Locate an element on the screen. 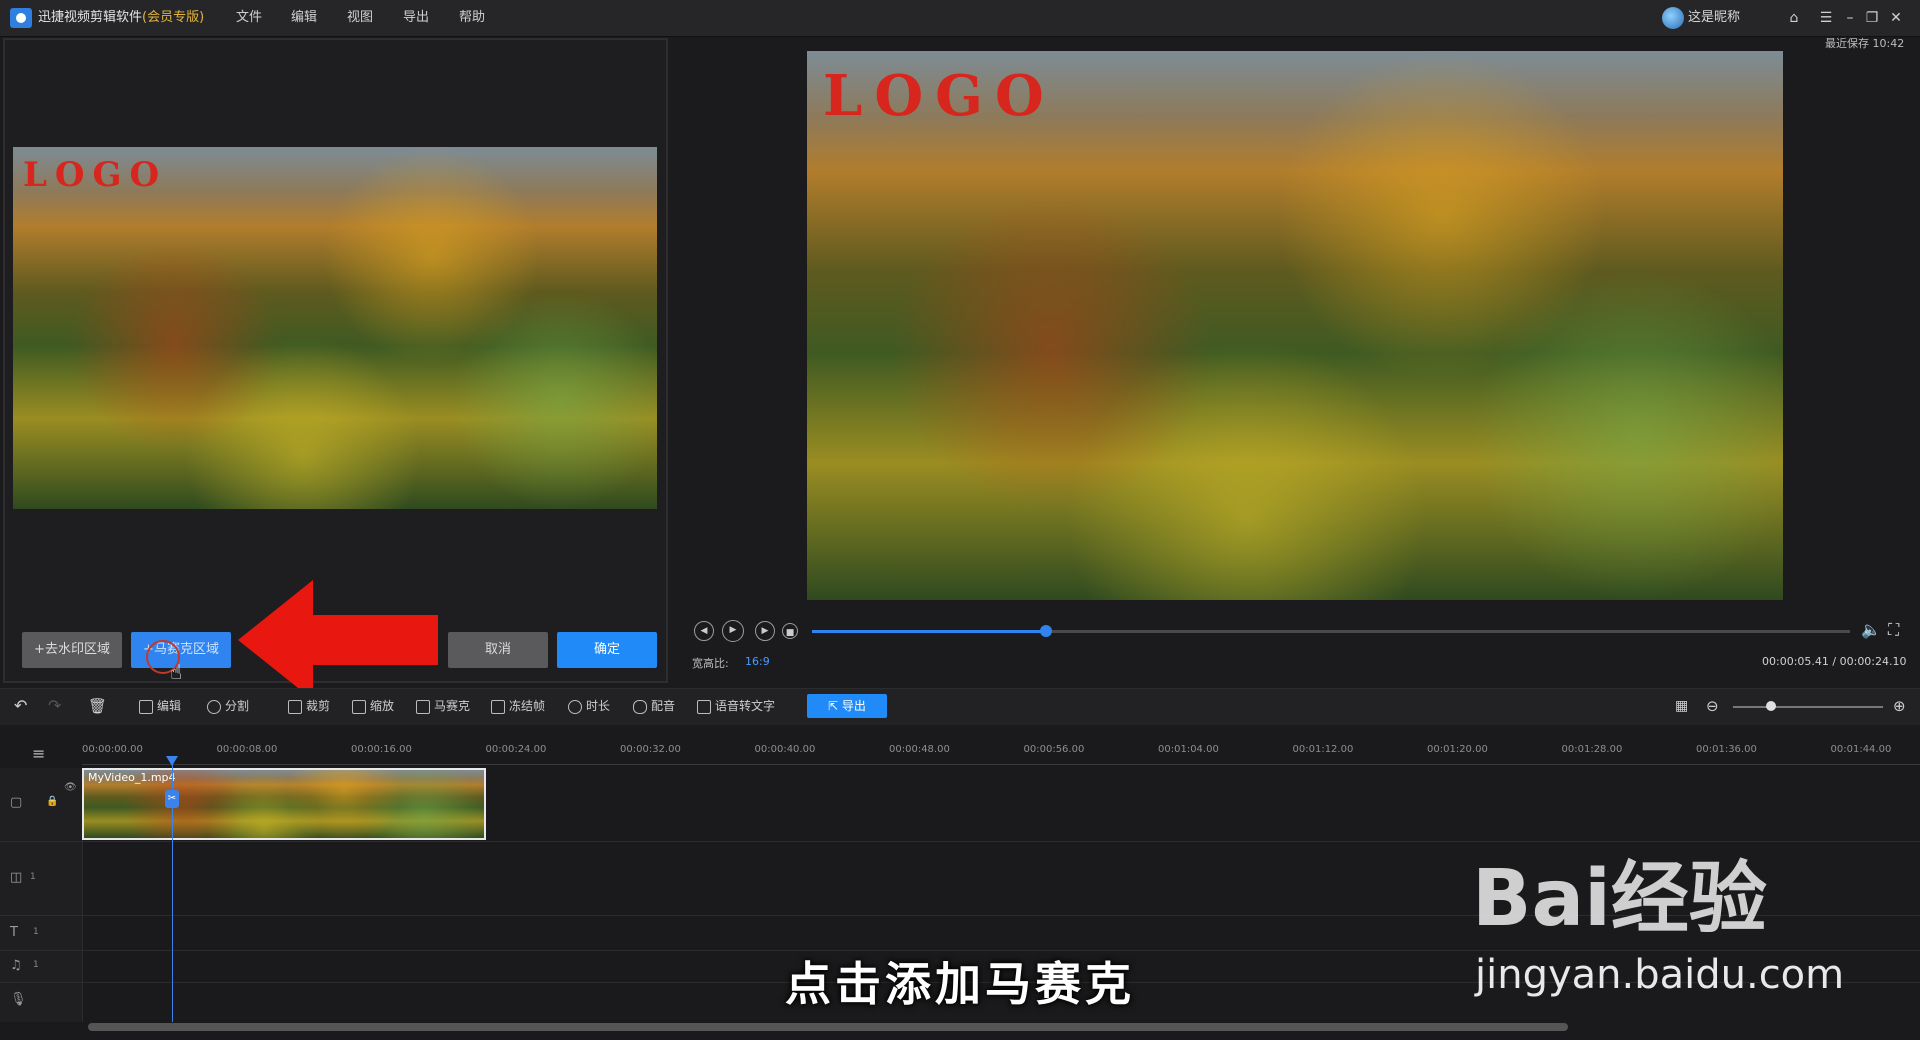 The width and height of the screenshot is (1920, 1040). crop-icon is located at coordinates (295, 706).